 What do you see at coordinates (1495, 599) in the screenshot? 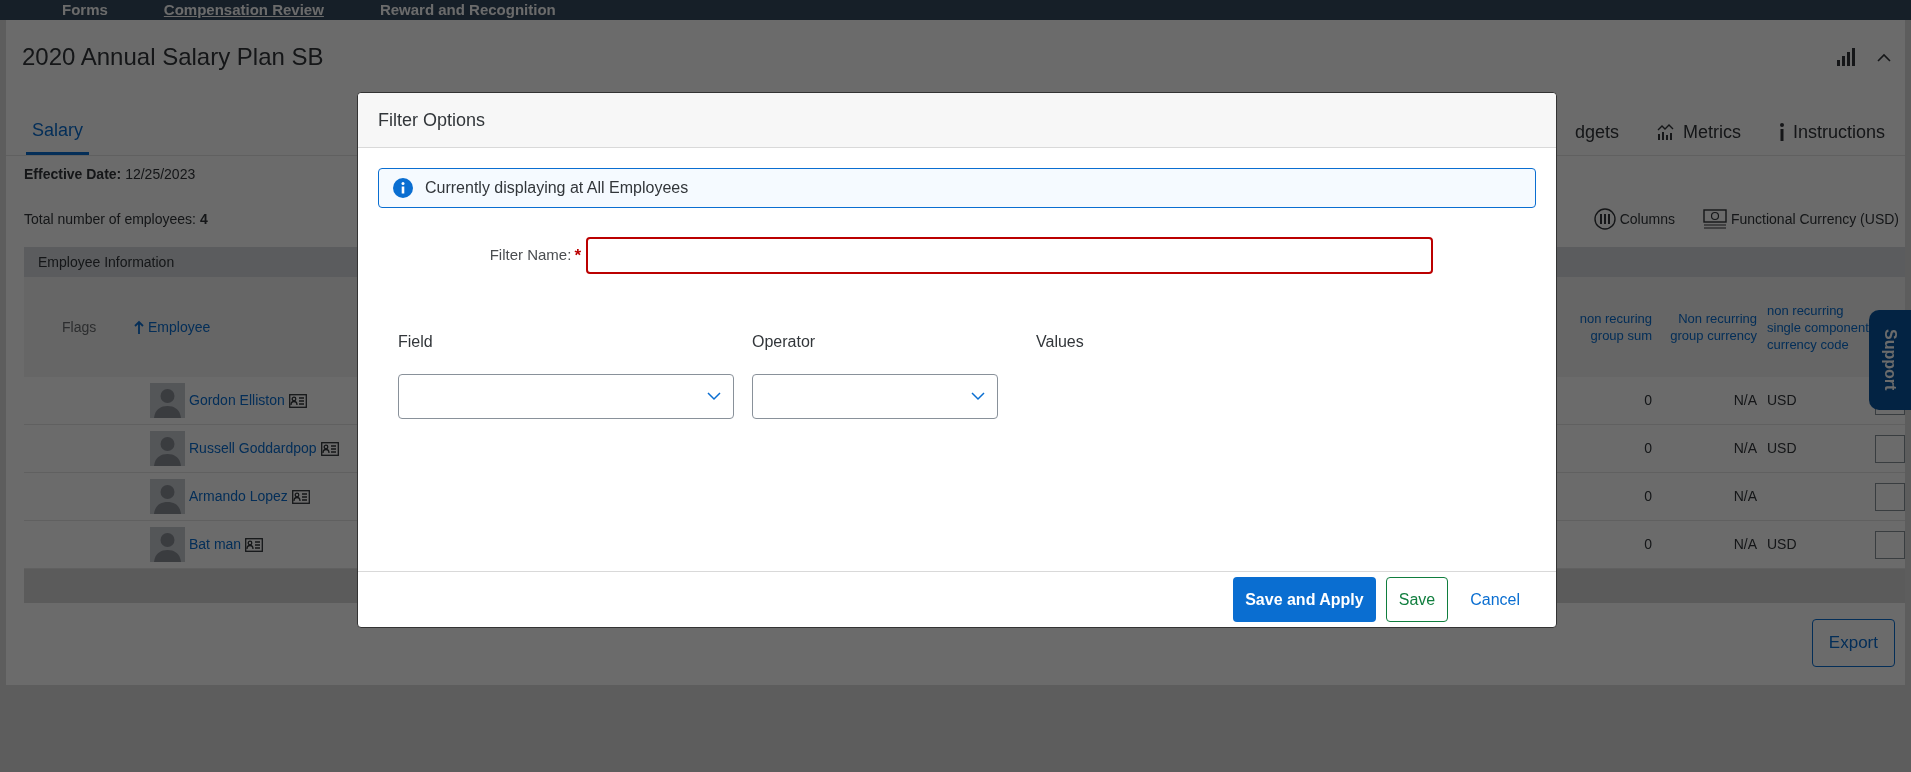
I see `dialog-button: Cancel` at bounding box center [1495, 599].